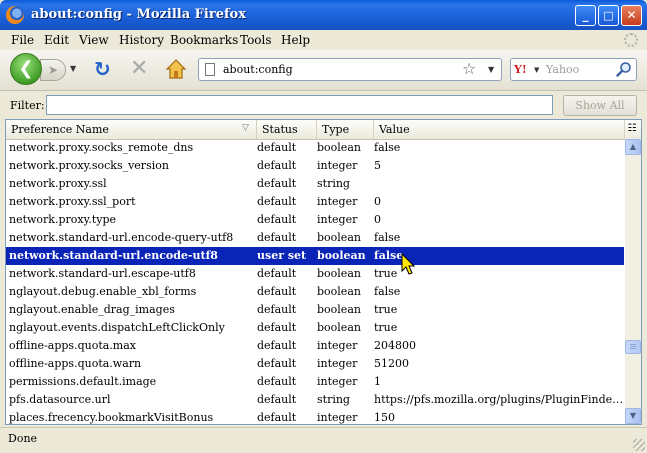  Describe the element at coordinates (633, 416) in the screenshot. I see `scroll-down-button: ▼` at that location.